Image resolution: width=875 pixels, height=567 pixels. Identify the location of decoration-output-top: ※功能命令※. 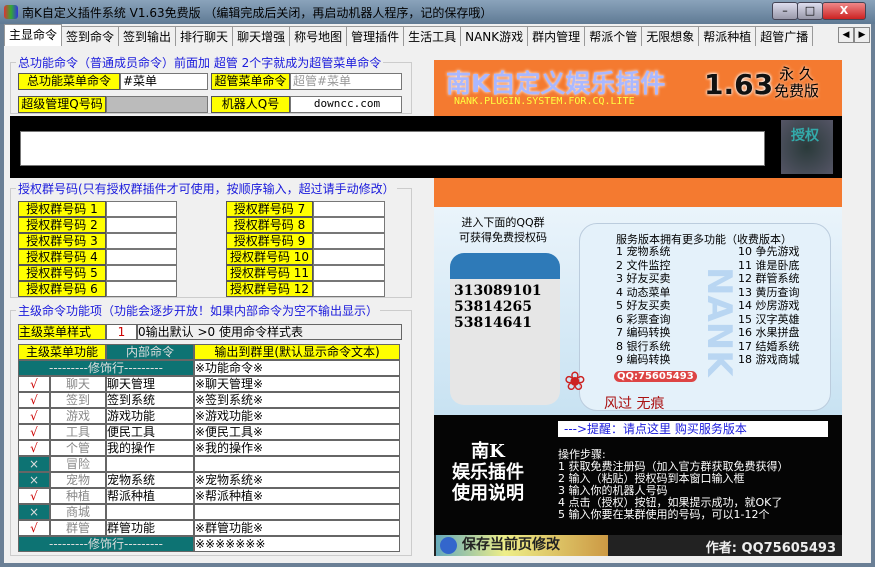
(297, 368).